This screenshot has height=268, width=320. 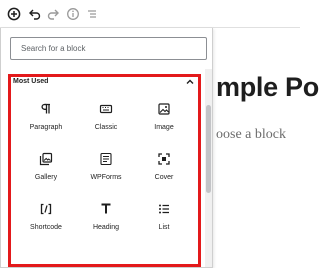 What do you see at coordinates (73, 14) in the screenshot?
I see `info-icon` at bounding box center [73, 14].